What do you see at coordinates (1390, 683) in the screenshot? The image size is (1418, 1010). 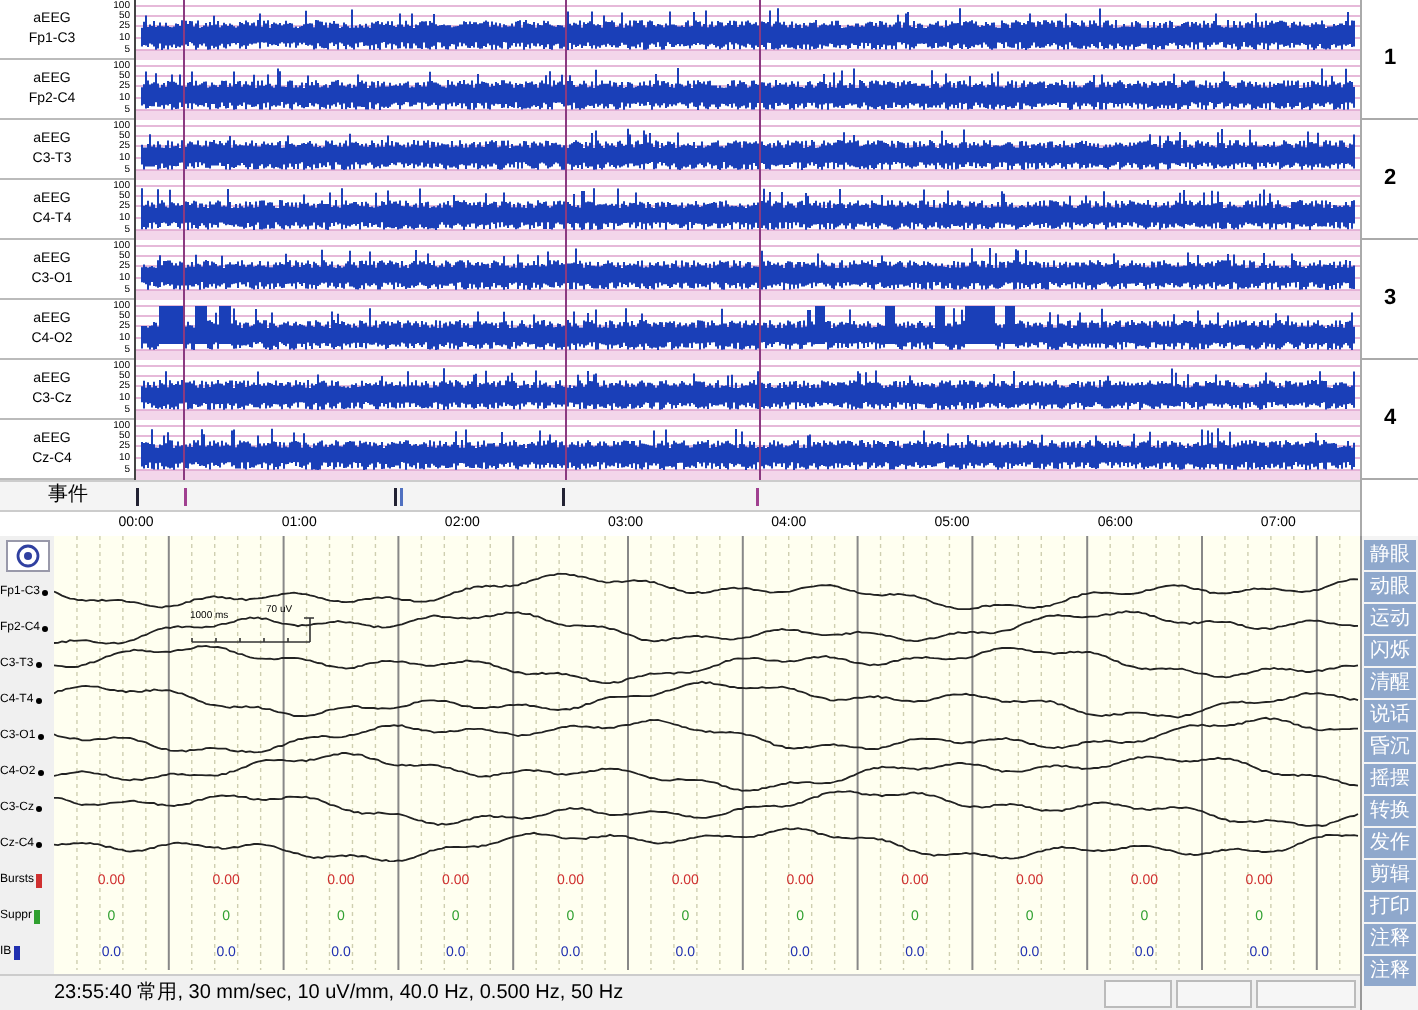 I see `annotation-button: 清醒` at bounding box center [1390, 683].